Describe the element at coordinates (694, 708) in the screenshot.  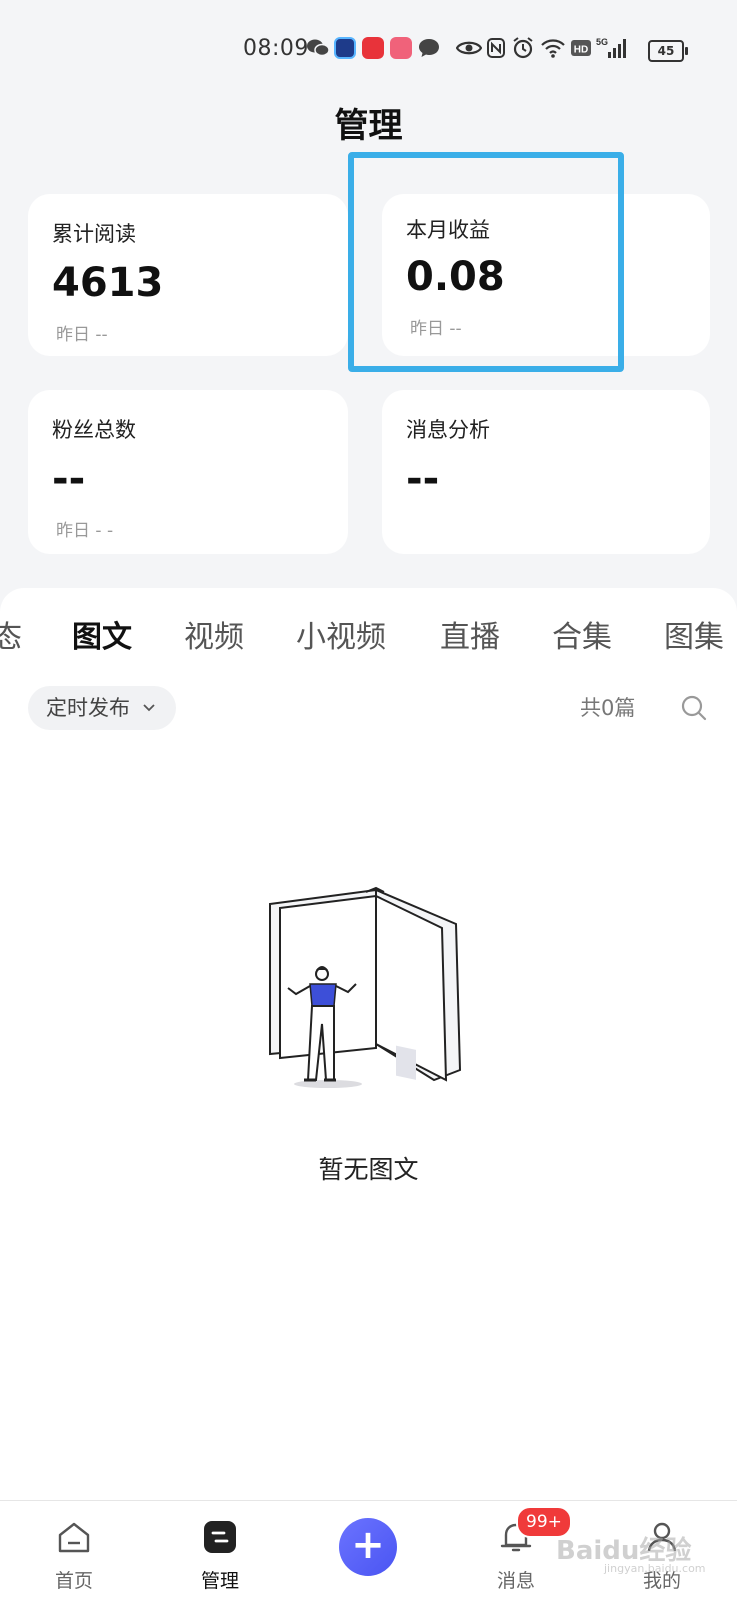
I see `search-icon` at that location.